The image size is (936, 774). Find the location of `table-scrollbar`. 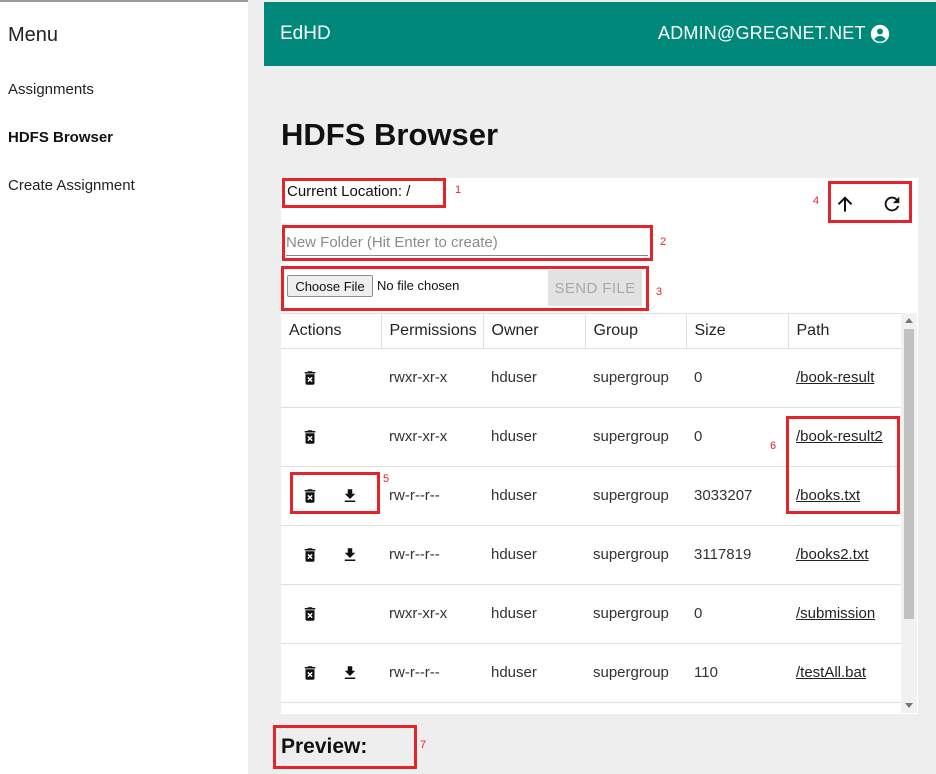

table-scrollbar is located at coordinates (909, 513).